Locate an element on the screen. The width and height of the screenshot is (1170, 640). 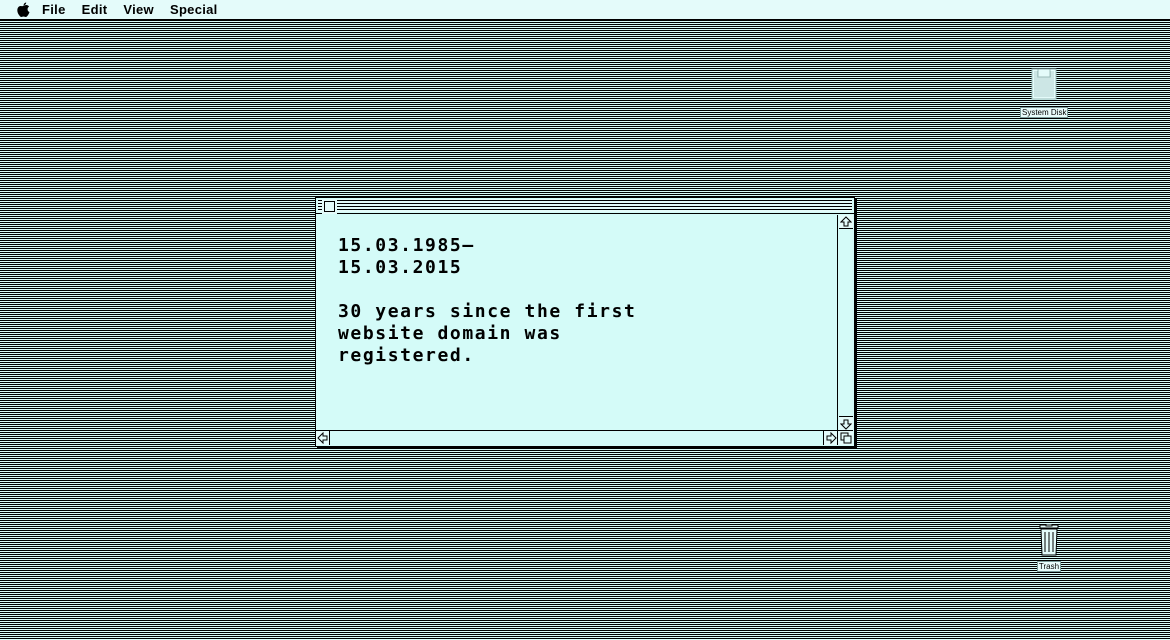
text-line-date-start: 15.03.1985– is located at coordinates (406, 245).